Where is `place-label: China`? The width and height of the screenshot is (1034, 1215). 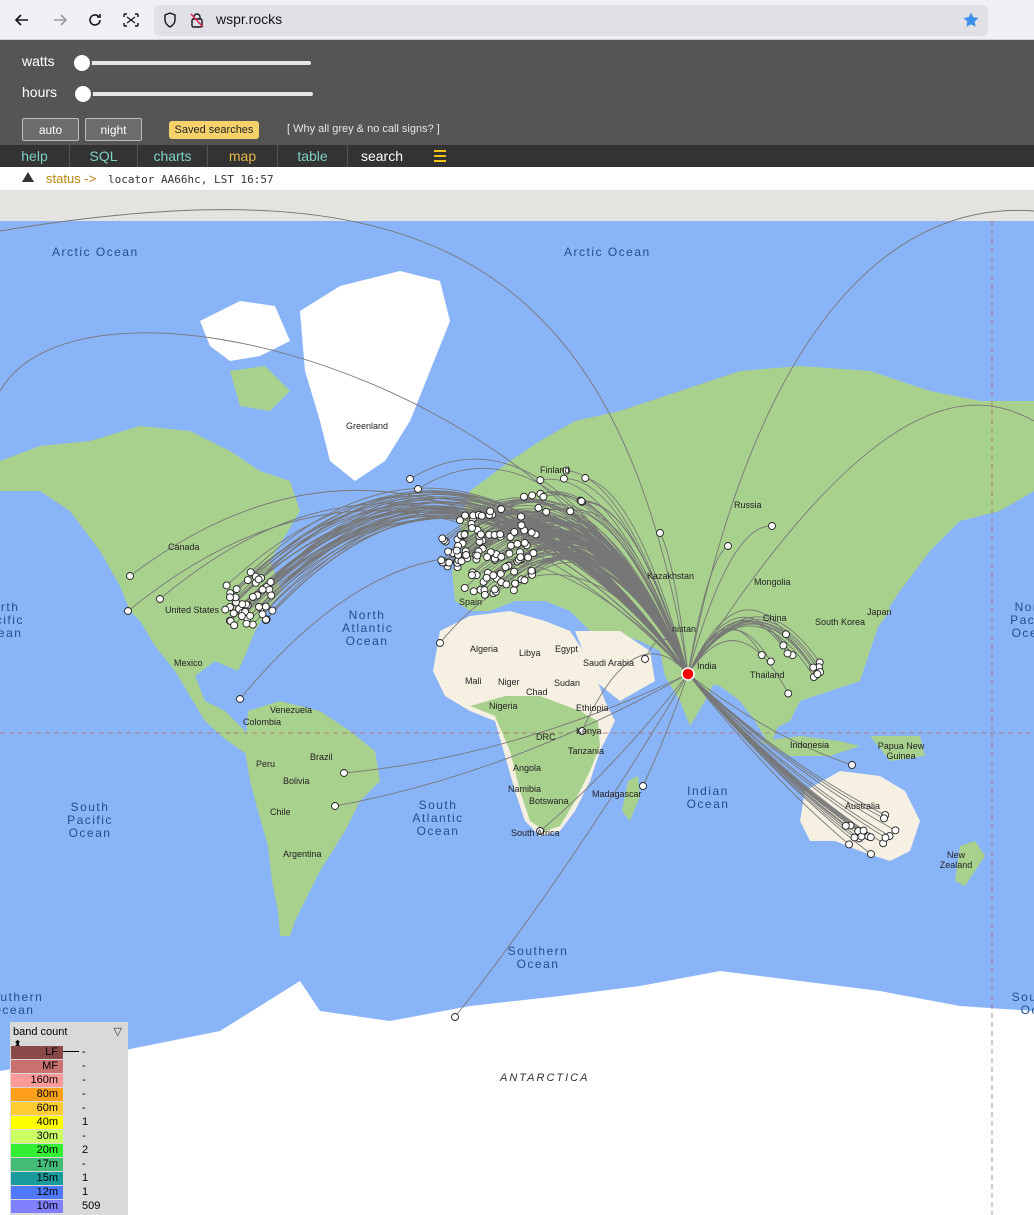
place-label: China is located at coordinates (775, 618).